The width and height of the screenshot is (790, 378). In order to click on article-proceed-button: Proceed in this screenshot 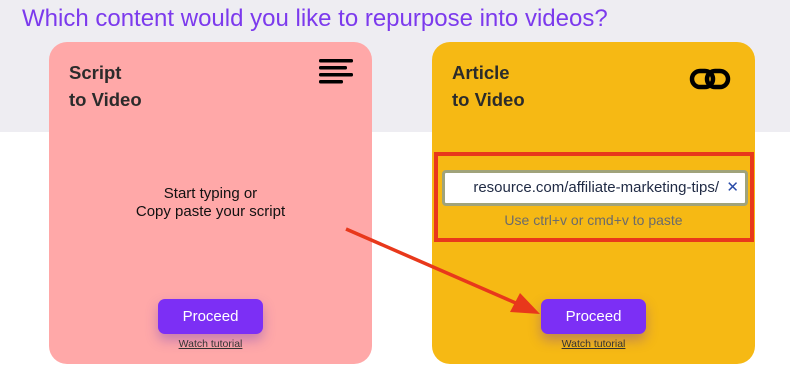, I will do `click(593, 316)`.